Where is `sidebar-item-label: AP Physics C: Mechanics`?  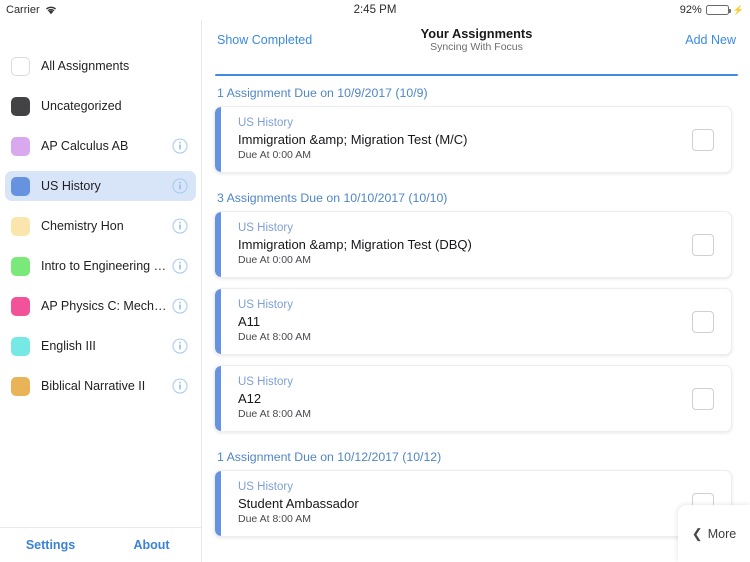
sidebar-item-label: AP Physics C: Mechanics is located at coordinates (106, 306).